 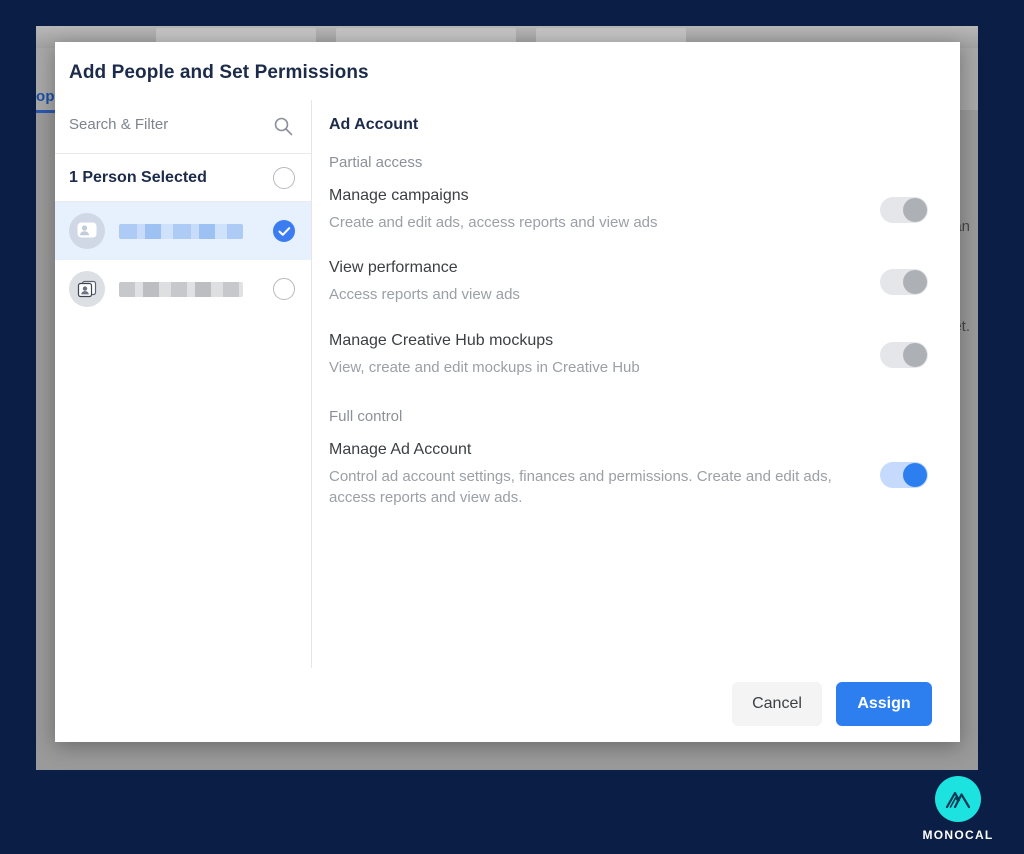 I want to click on person-select-radio, so click(x=284, y=289).